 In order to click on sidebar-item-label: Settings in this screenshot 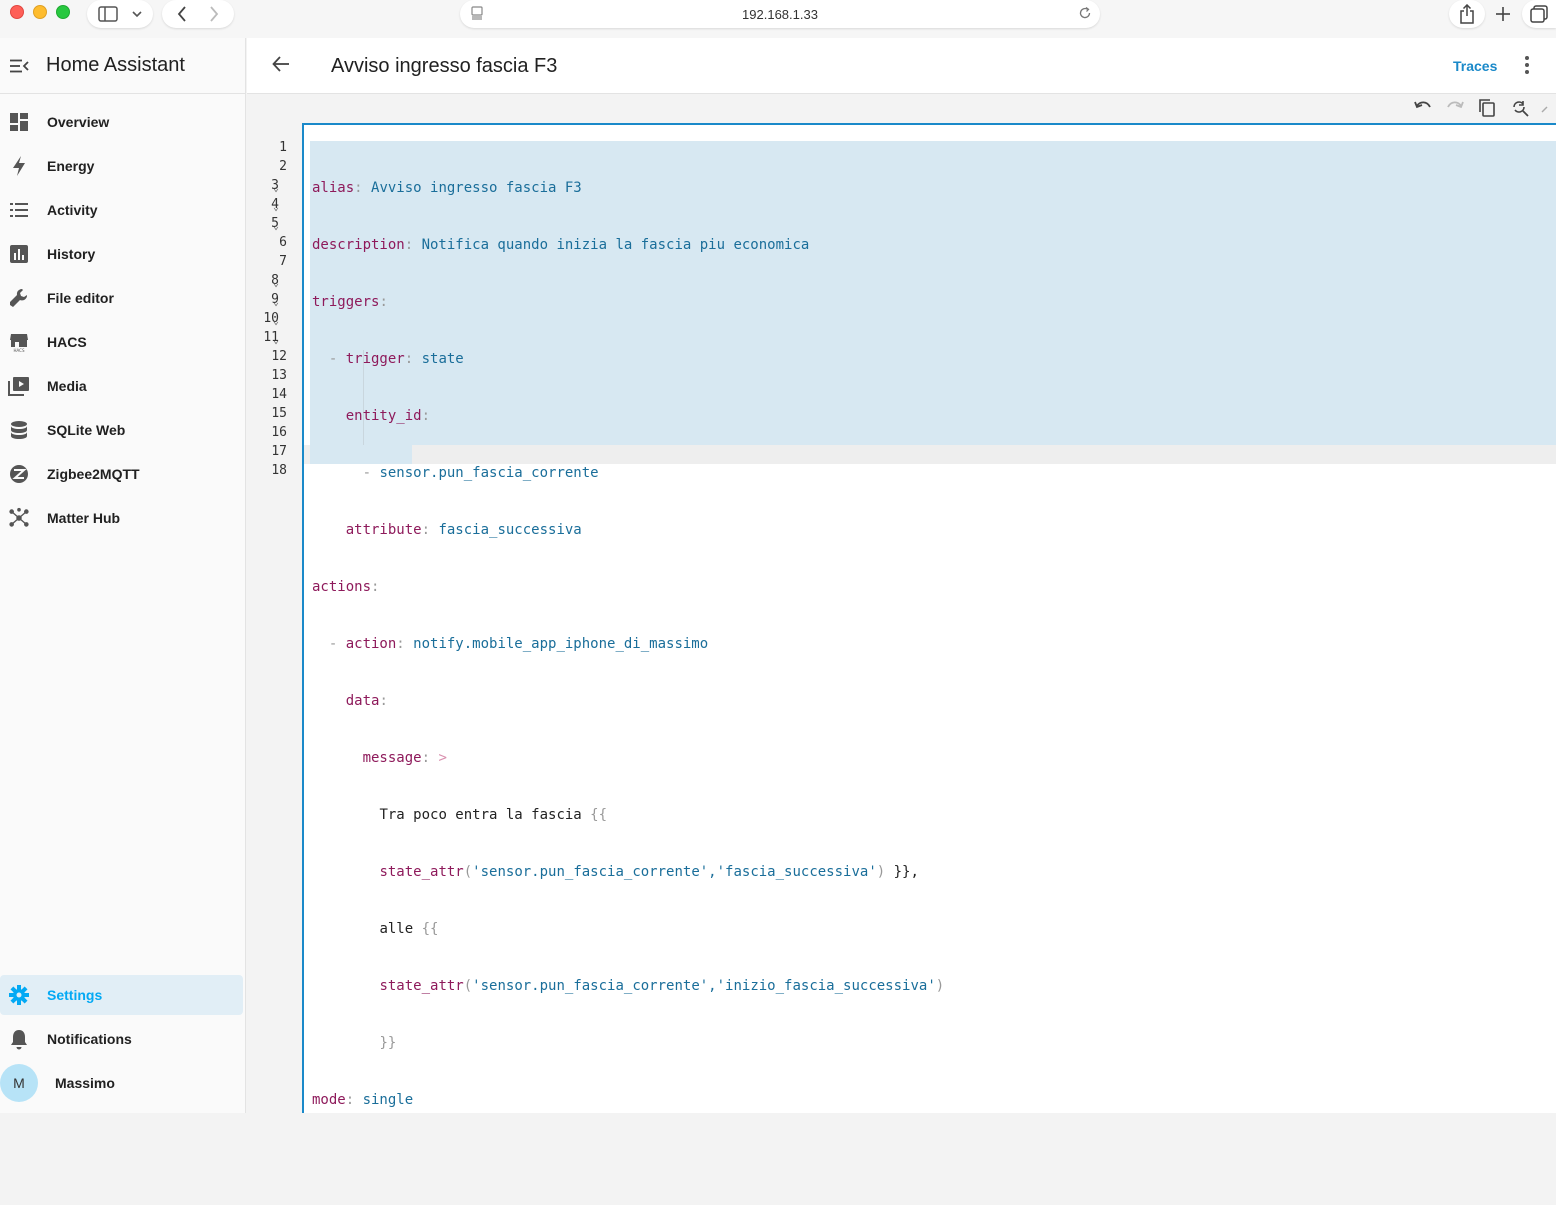, I will do `click(75, 995)`.